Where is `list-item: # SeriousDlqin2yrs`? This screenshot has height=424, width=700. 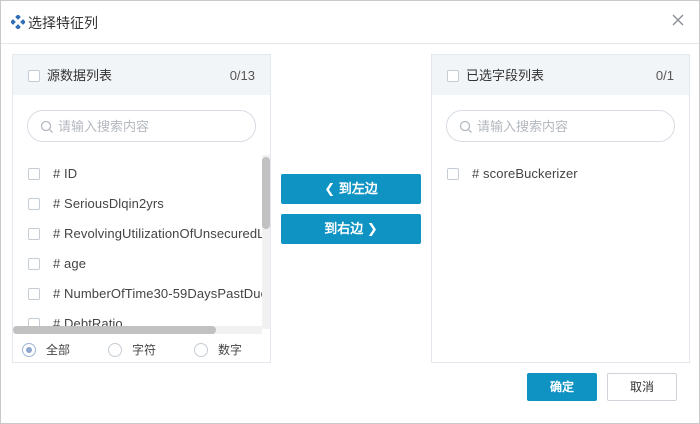
list-item: # SeriousDlqin2yrs is located at coordinates (138, 203).